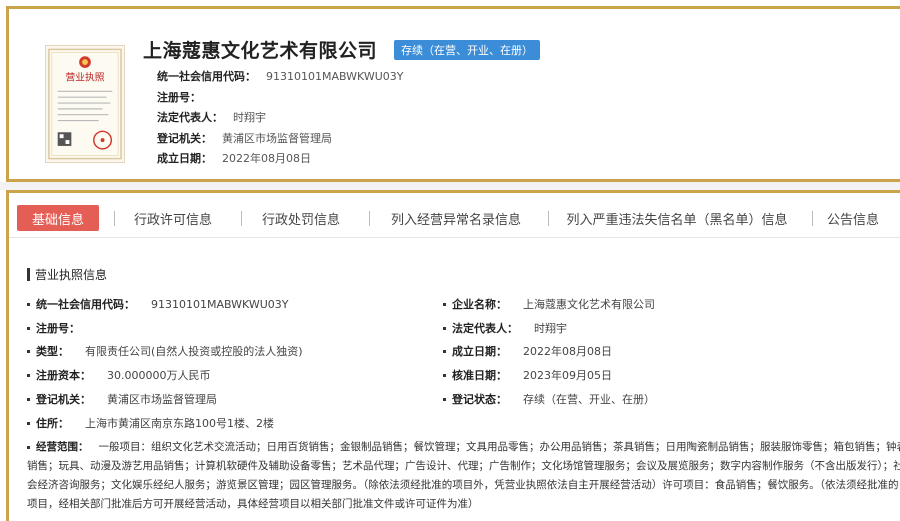 The image size is (900, 521). I want to click on field-company-name: 企业名称： 上海蔻惠文化艺术有限公司, so click(549, 304).